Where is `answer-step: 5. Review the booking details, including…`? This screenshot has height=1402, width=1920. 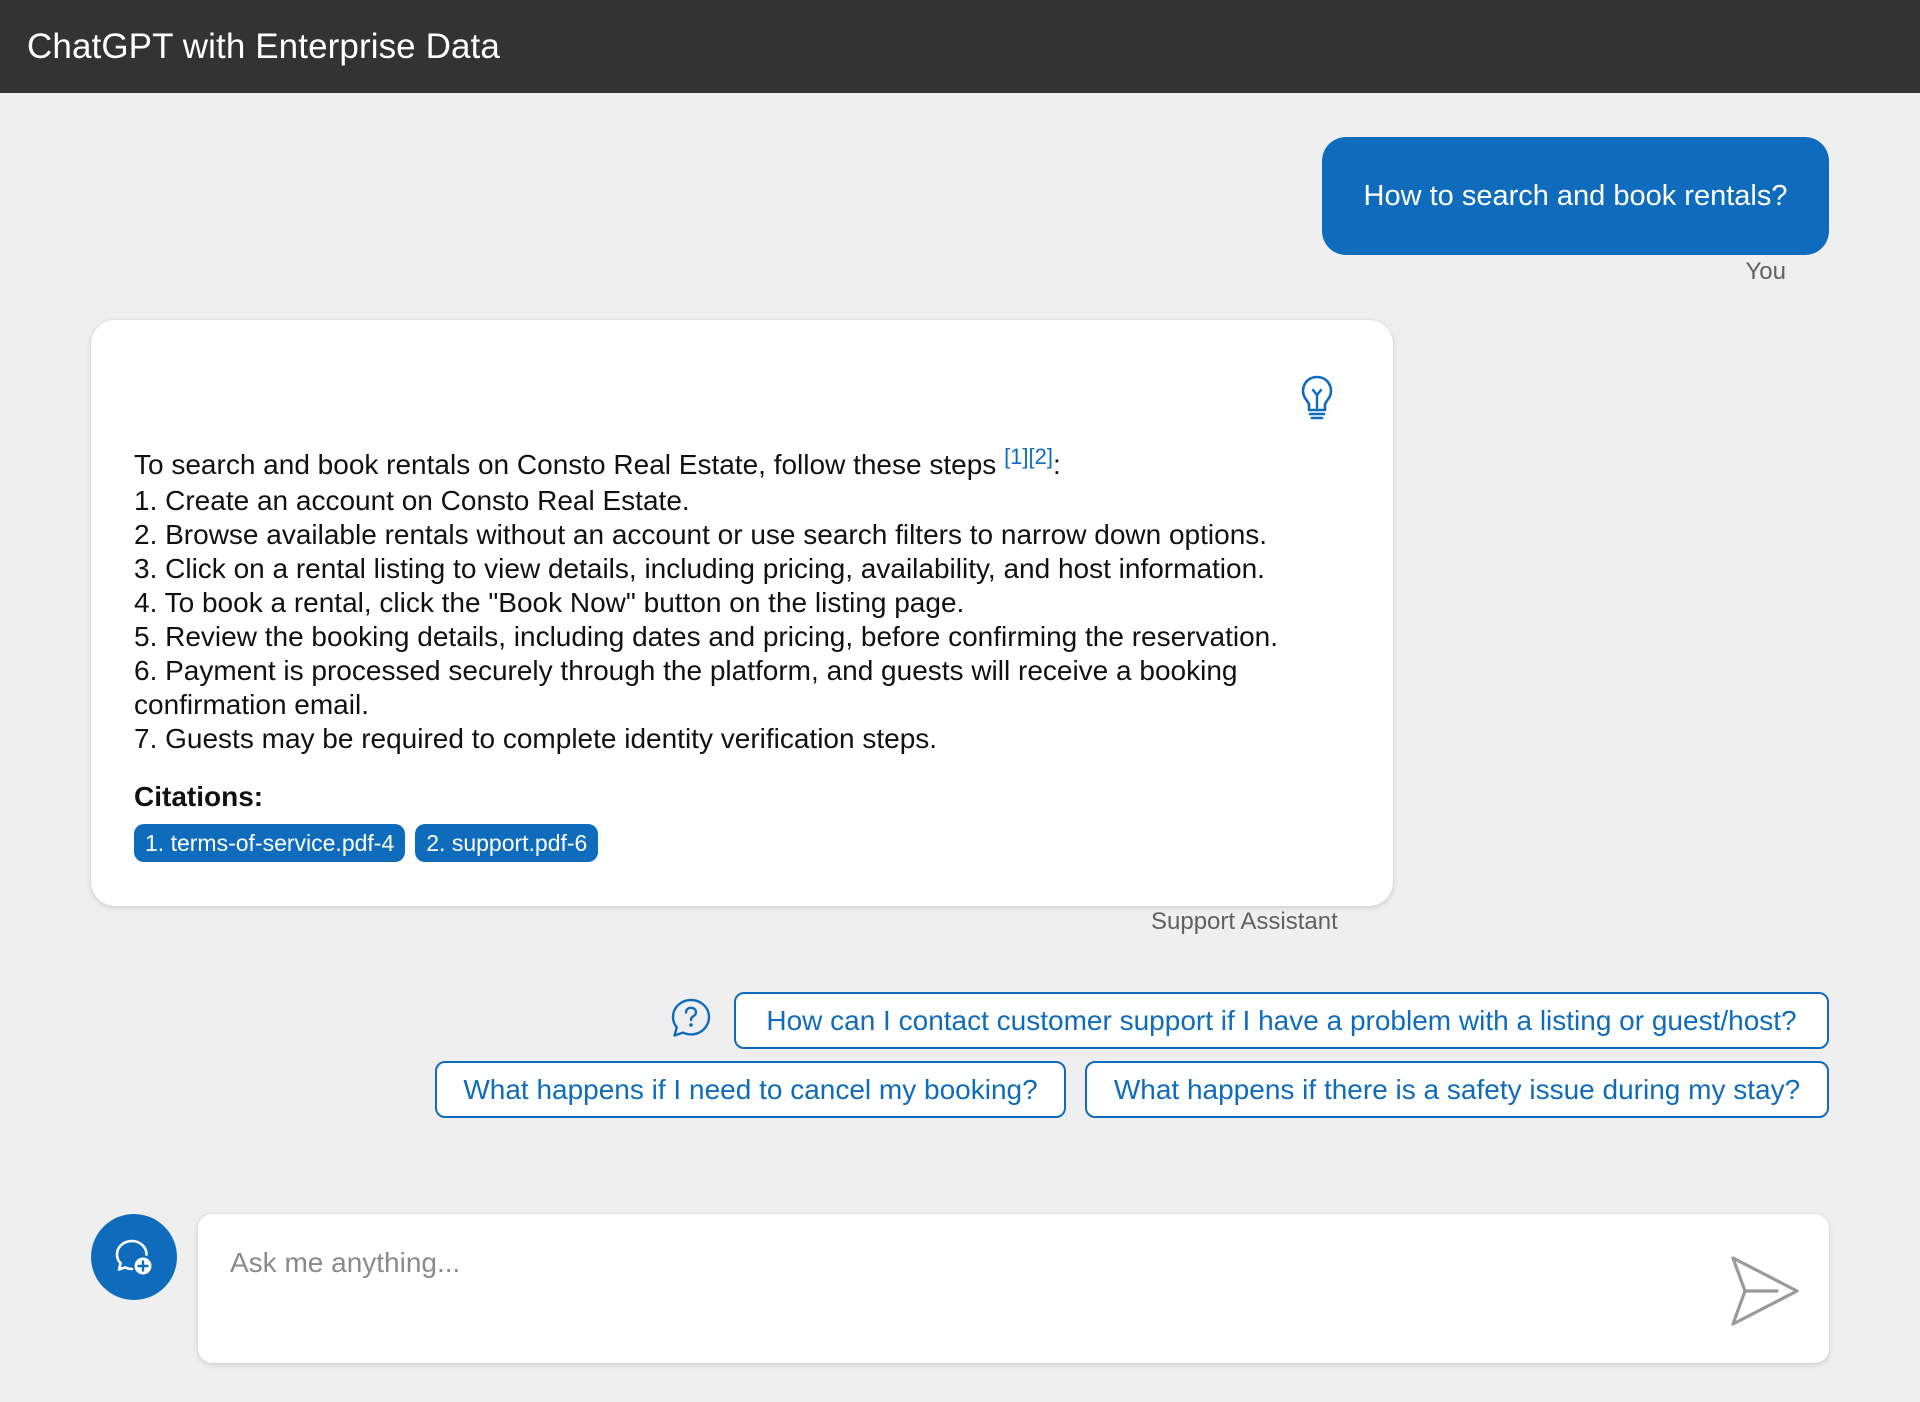
answer-step: 5. Review the booking details, including… is located at coordinates (706, 636).